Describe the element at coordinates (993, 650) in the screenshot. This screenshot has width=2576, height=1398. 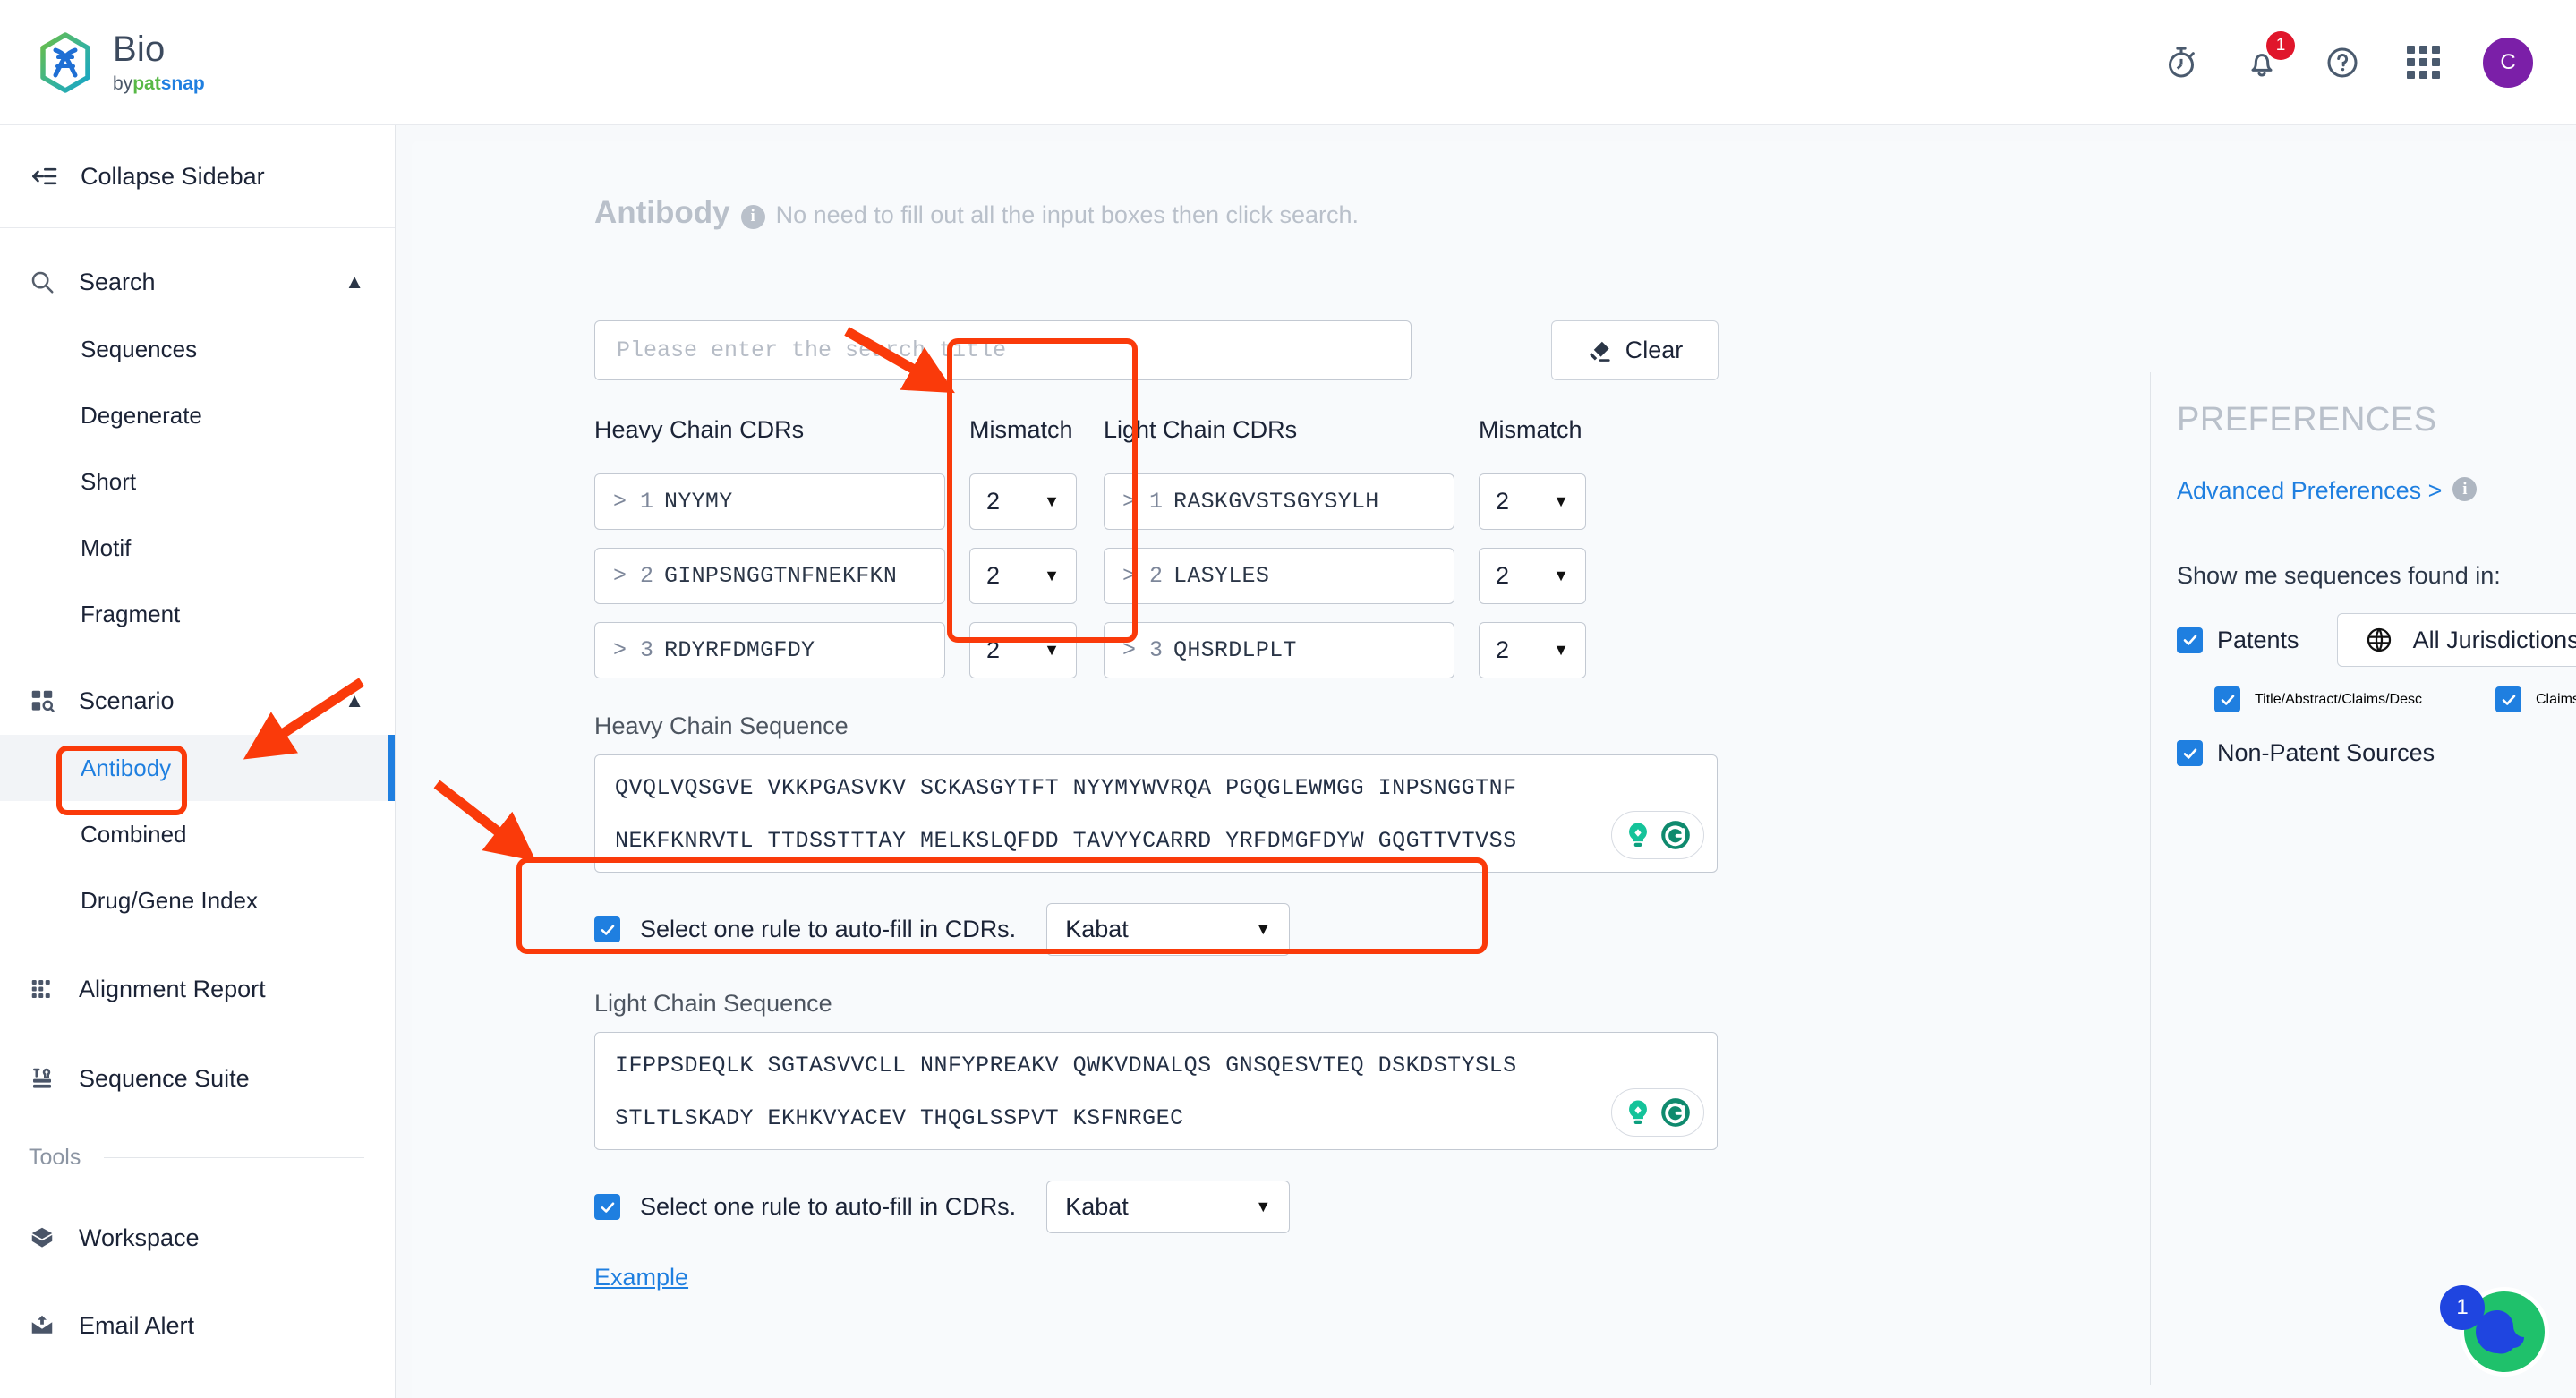
I see `heavy-mismatch-3-value: 2` at that location.